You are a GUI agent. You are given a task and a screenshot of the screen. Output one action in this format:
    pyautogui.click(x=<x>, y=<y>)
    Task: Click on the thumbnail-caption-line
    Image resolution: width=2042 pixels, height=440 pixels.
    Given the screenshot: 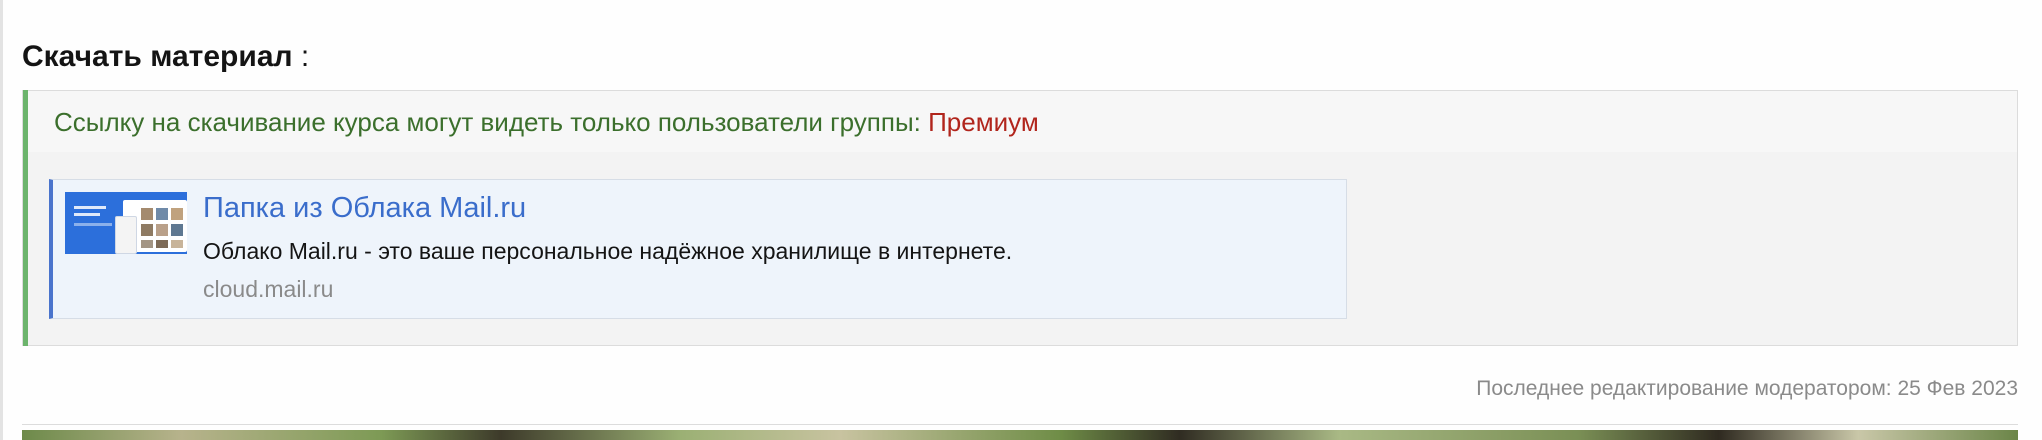 What is the action you would take?
    pyautogui.click(x=93, y=224)
    